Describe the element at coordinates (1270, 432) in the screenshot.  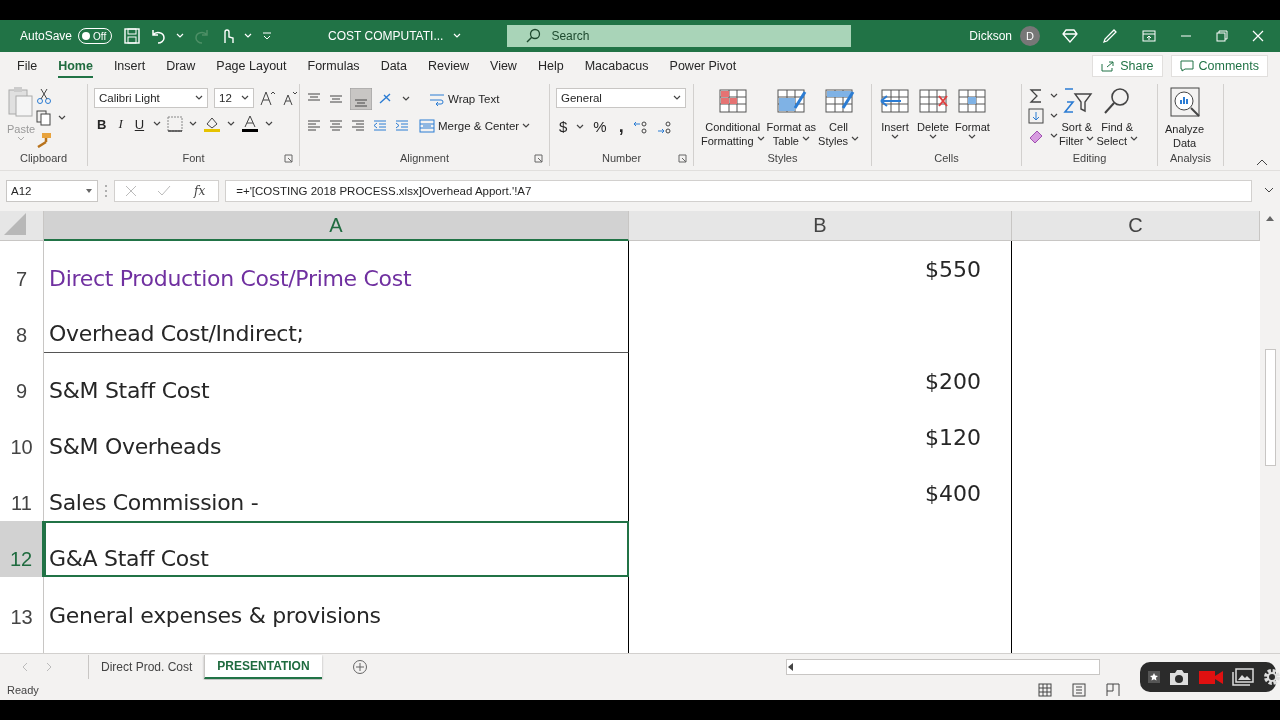
I see `vertical-scrollbar` at that location.